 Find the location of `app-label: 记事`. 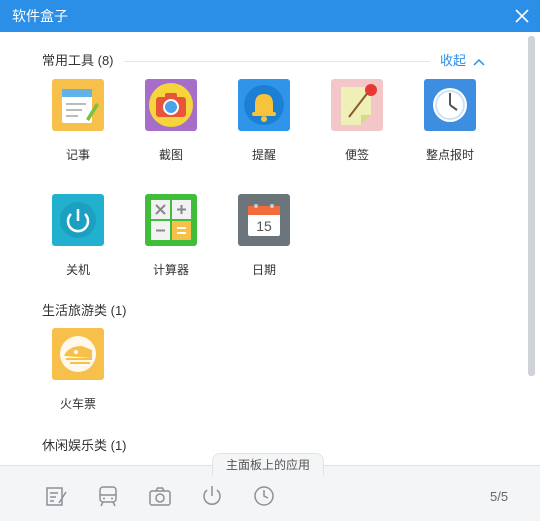

app-label: 记事 is located at coordinates (77, 155).